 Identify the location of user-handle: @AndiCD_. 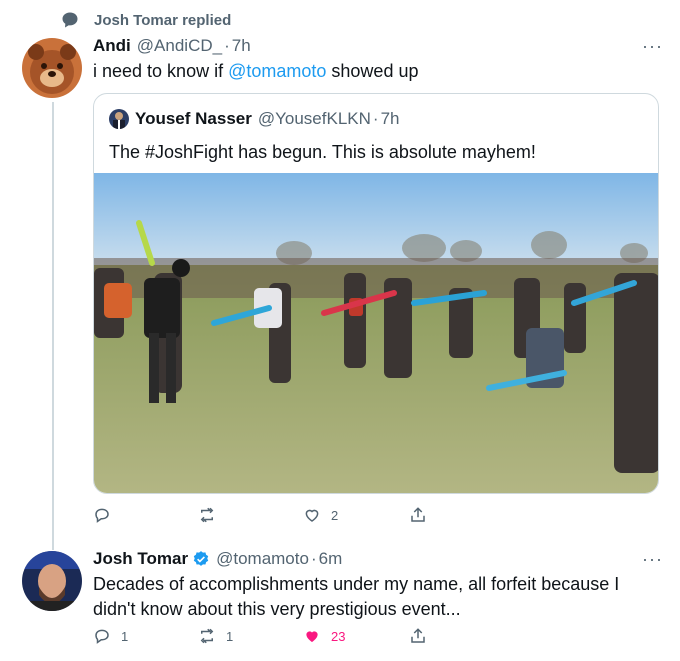
(179, 46).